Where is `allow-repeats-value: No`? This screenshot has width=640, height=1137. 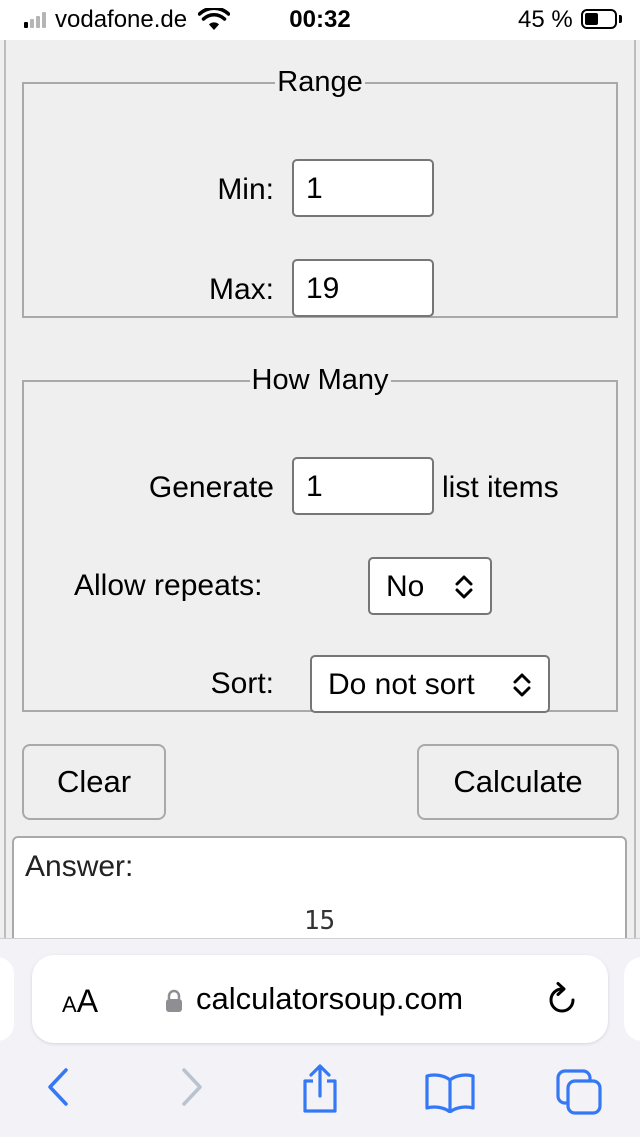
allow-repeats-value: No is located at coordinates (405, 586).